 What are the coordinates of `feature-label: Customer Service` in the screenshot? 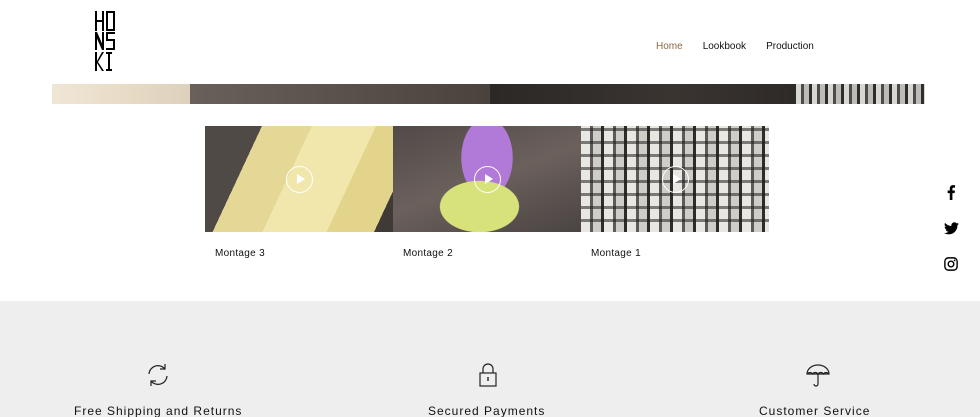 It's located at (815, 410).